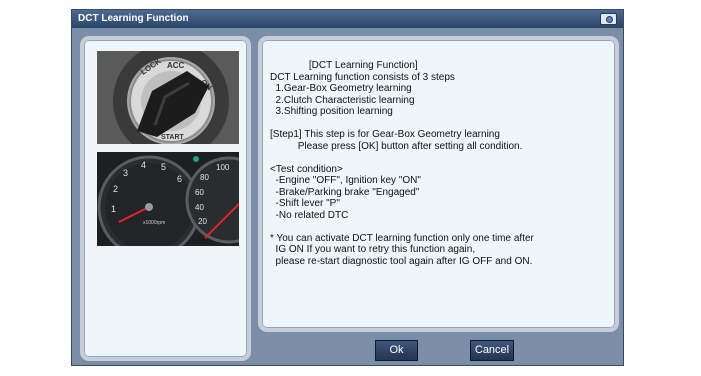 The width and height of the screenshot is (701, 376). What do you see at coordinates (133, 18) in the screenshot?
I see `window-title: DCT Learning Function` at bounding box center [133, 18].